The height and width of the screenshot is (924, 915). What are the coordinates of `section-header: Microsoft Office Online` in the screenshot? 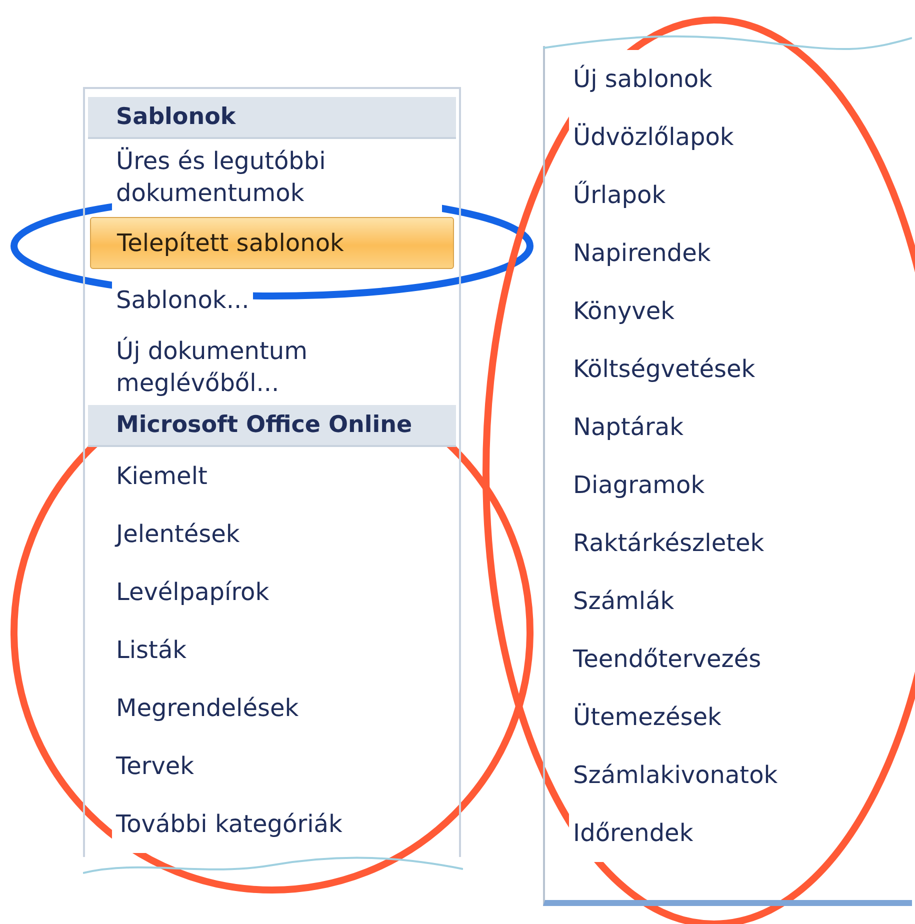 It's located at (272, 426).